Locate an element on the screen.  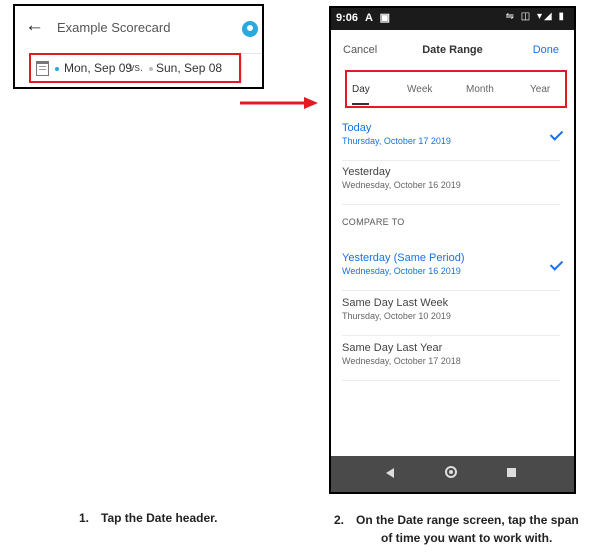
primary-dot-icon is located at coordinates (57, 69).